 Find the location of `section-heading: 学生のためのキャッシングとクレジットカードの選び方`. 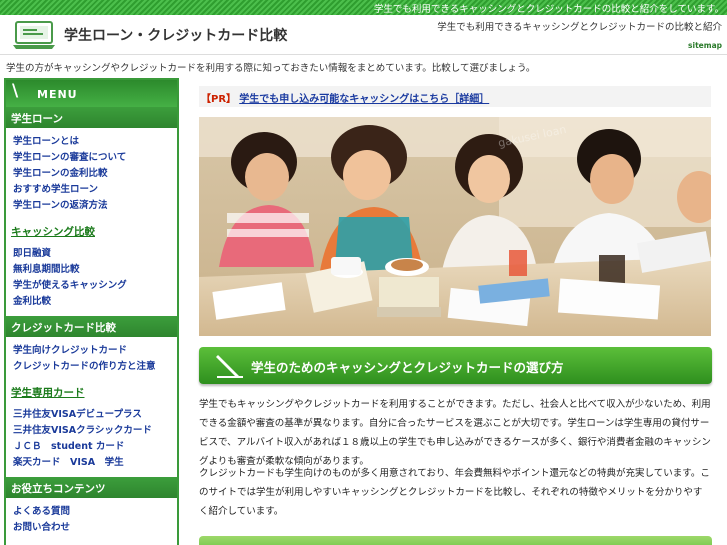

section-heading: 学生のためのキャッシングとクレジットカードの選び方 is located at coordinates (455, 365).